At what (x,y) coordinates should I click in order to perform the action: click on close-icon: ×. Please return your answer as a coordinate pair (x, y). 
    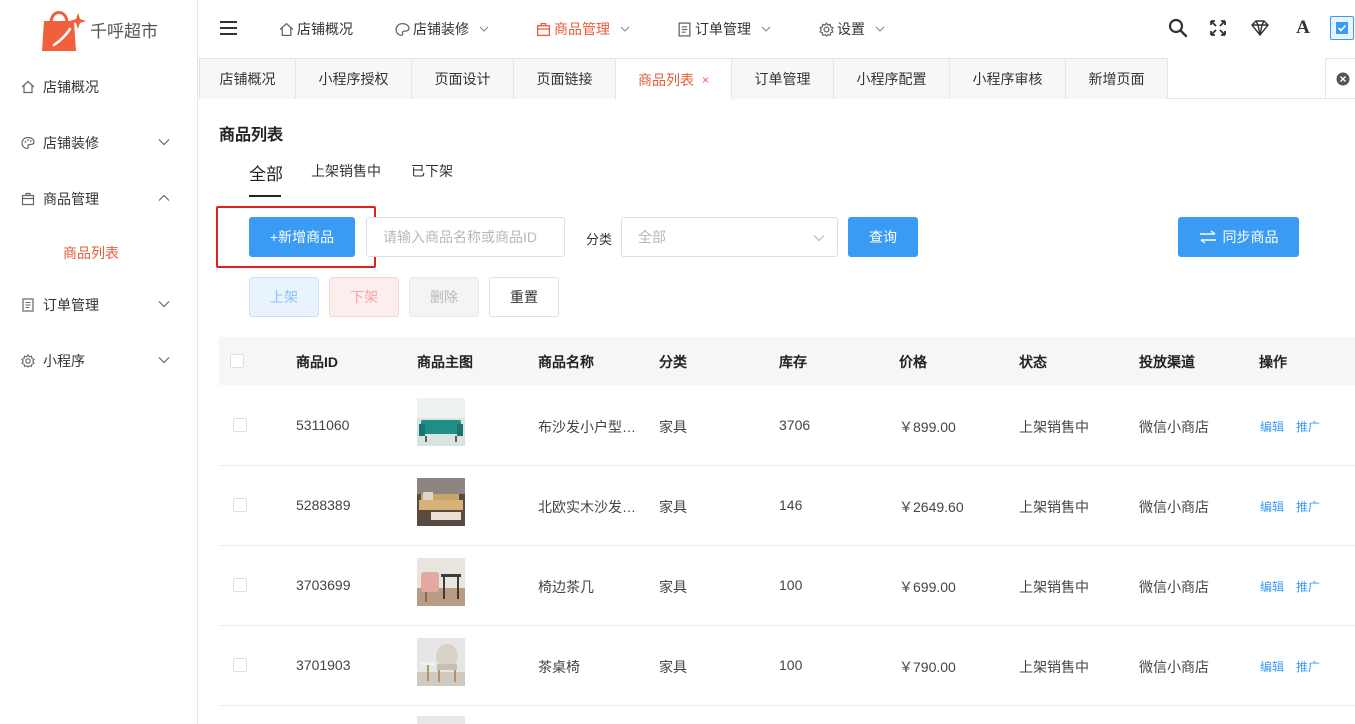
    Looking at the image, I should click on (705, 80).